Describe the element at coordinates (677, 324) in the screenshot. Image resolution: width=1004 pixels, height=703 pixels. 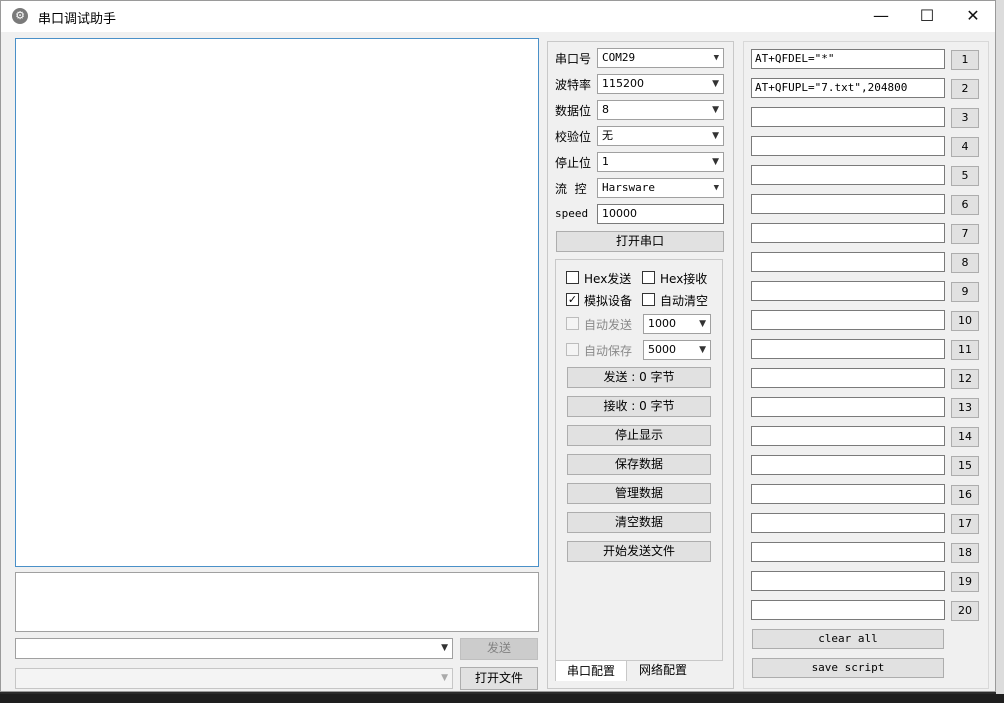
I see `auto-send-interval-select: 1000 ▼` at that location.